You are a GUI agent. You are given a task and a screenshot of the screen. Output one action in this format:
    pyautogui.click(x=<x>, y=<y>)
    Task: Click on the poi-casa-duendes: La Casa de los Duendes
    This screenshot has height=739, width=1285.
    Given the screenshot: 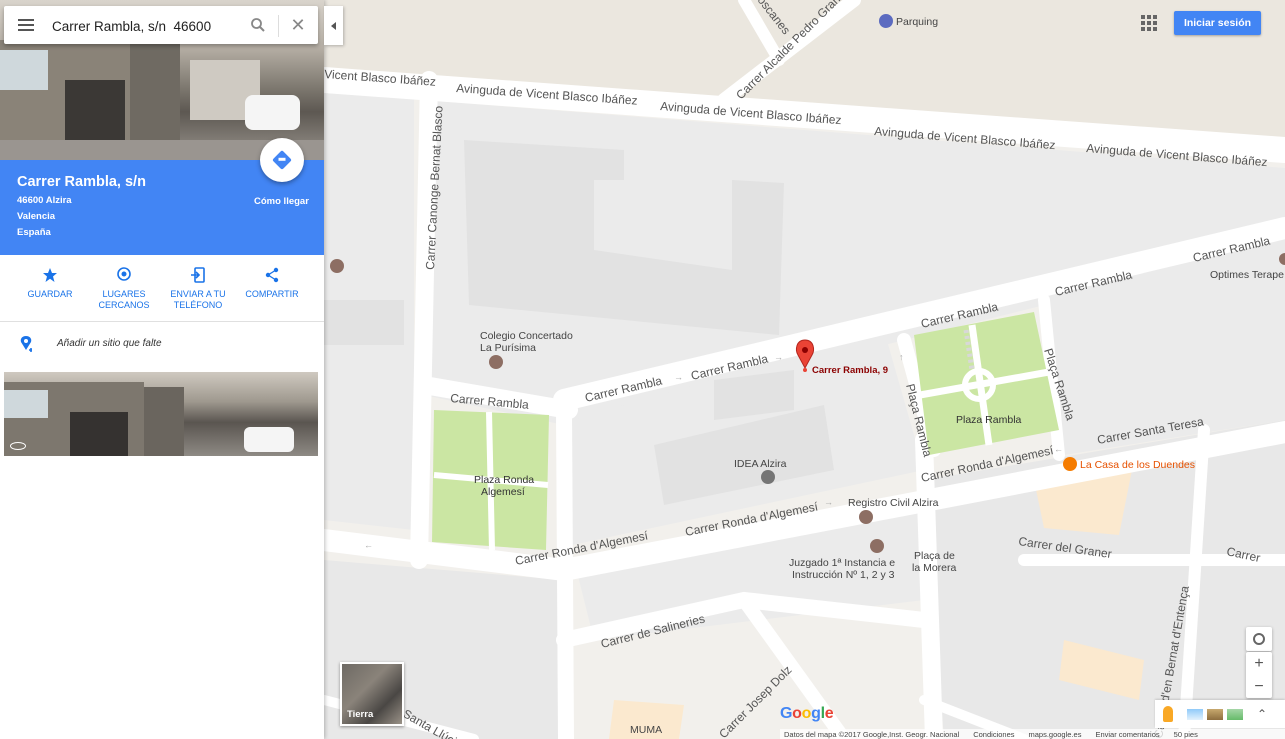 What is the action you would take?
    pyautogui.click(x=1129, y=464)
    